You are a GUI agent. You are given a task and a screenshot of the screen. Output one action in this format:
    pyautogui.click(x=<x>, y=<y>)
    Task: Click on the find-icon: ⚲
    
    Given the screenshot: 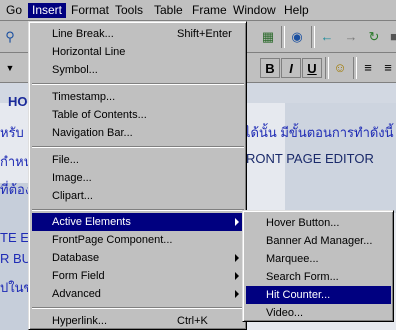 What is the action you would take?
    pyautogui.click(x=10, y=37)
    